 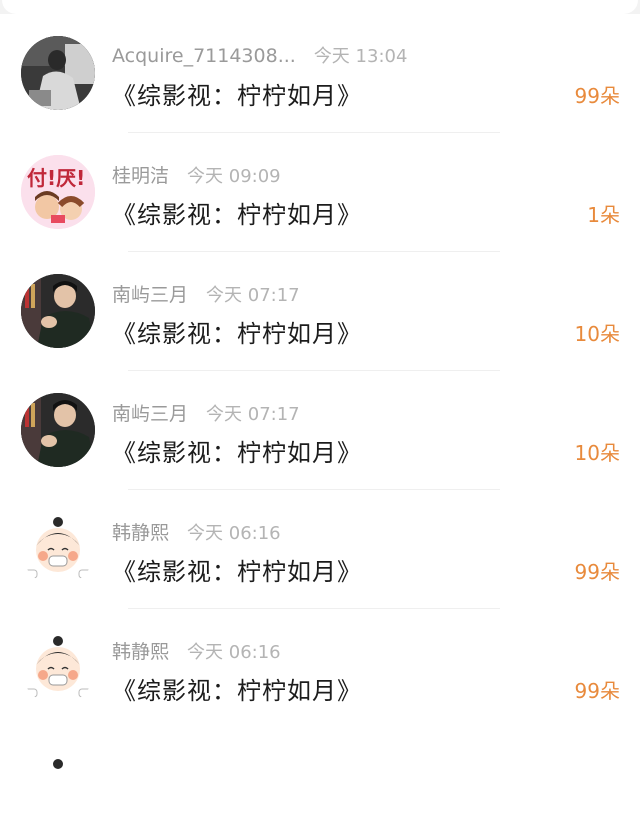 I want to click on dark-photo-avatar-icon, so click(x=58, y=73).